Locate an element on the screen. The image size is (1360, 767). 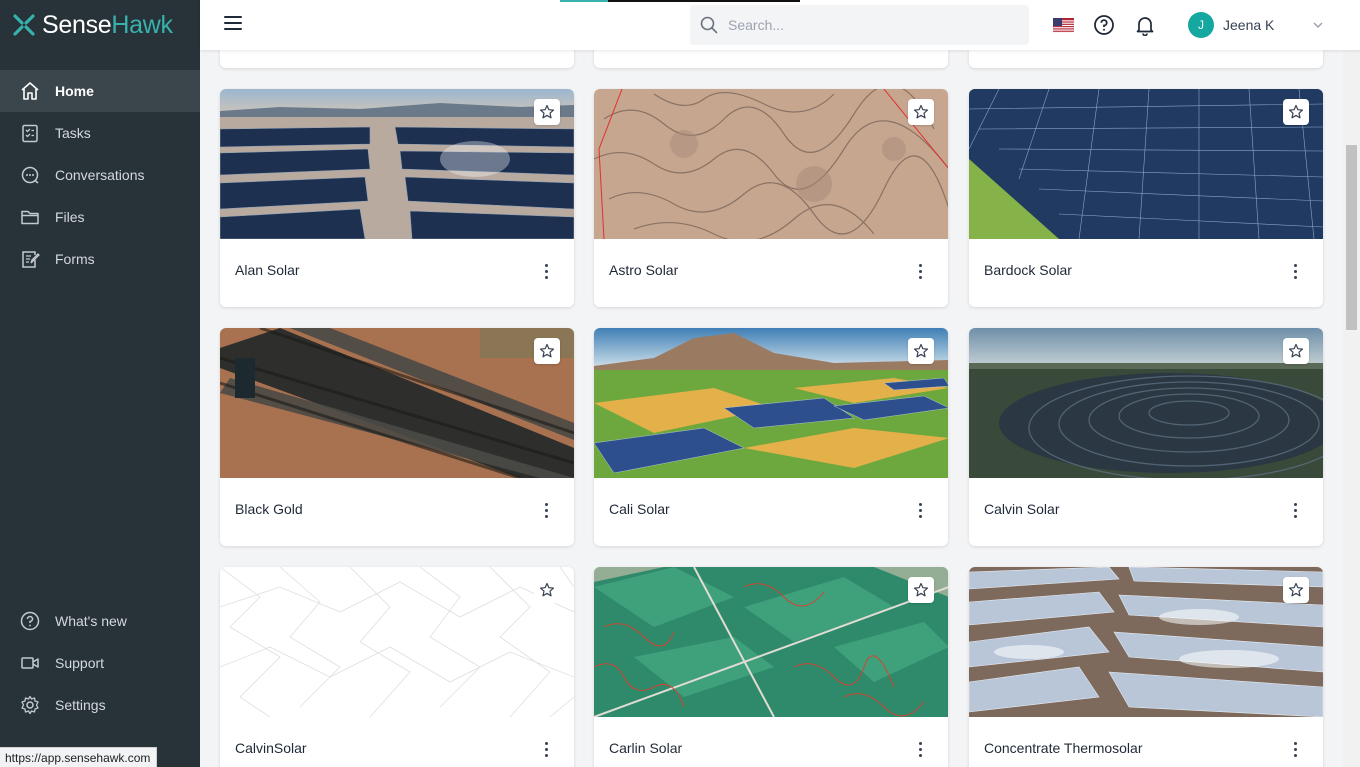
site-card: Concentrate Thermosolar is located at coordinates (1146, 667).